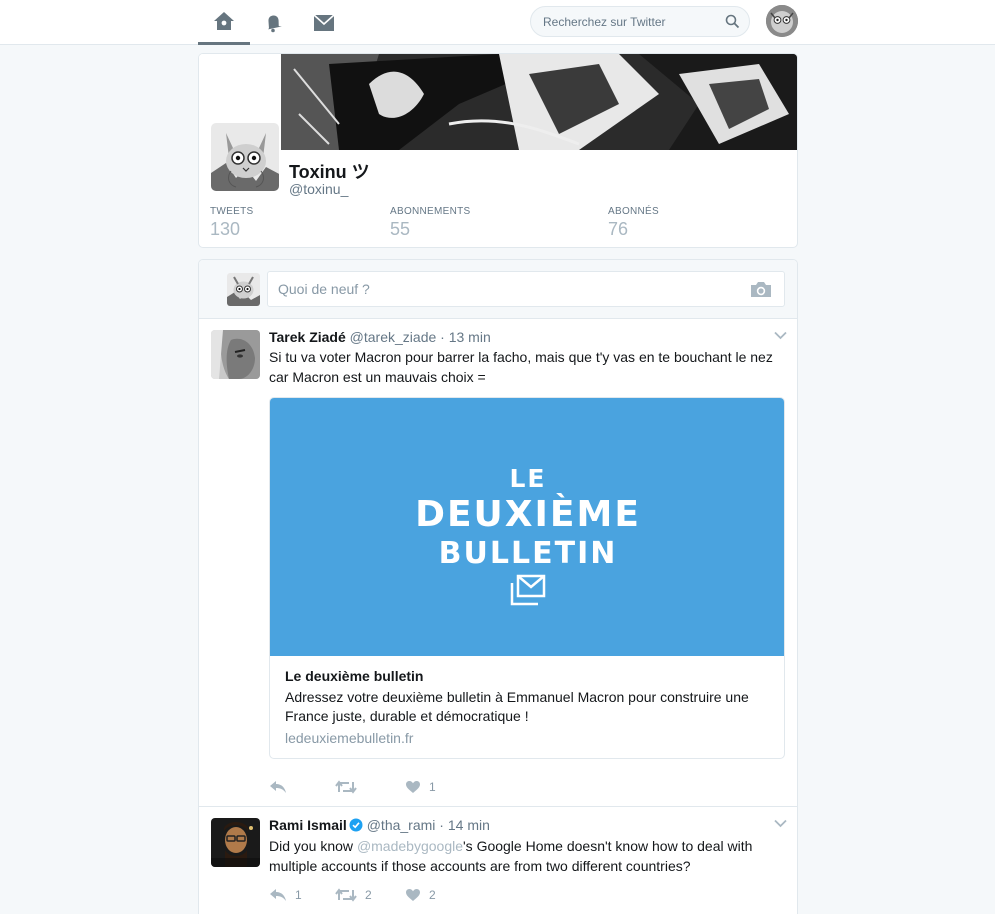 This screenshot has height=914, width=995. What do you see at coordinates (287, 895) in the screenshot?
I see `reply-button: 1` at bounding box center [287, 895].